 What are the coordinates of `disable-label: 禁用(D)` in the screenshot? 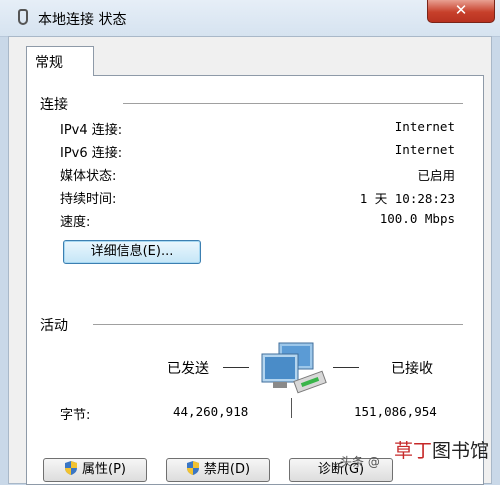 It's located at (227, 469).